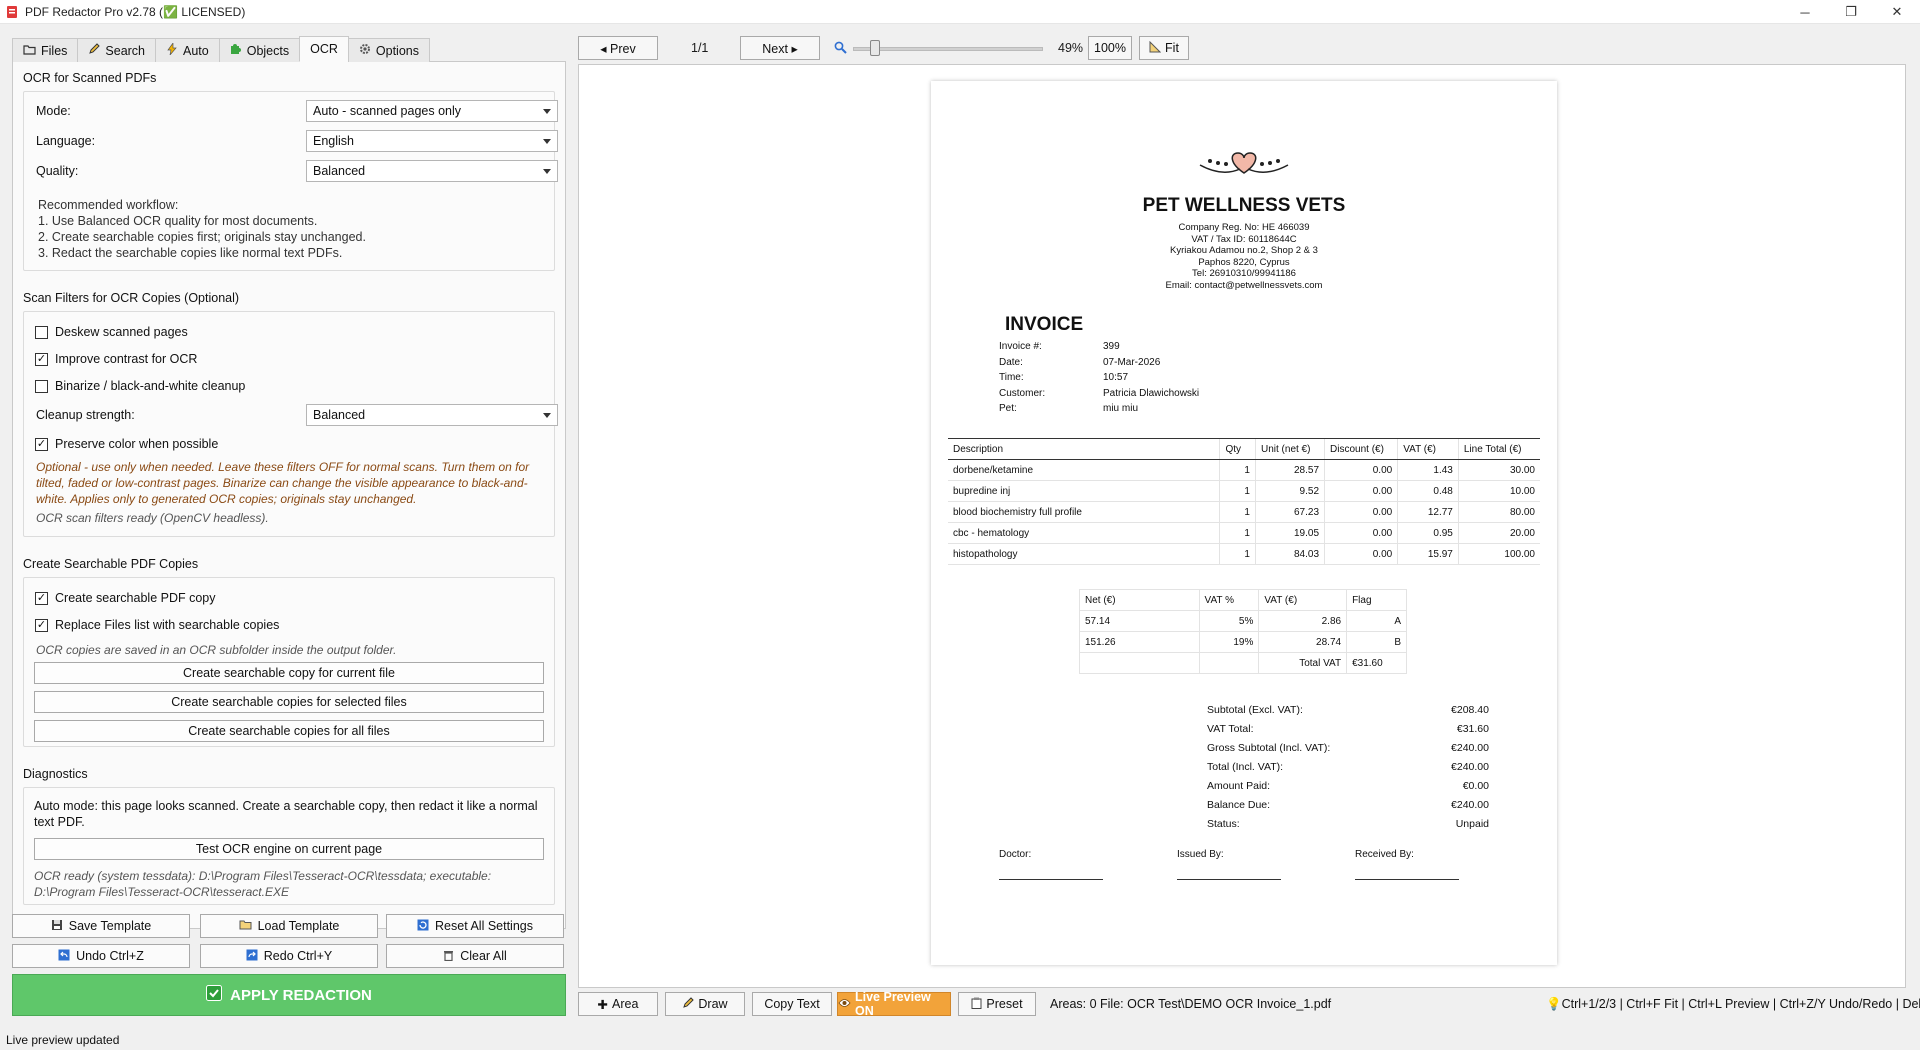 The height and width of the screenshot is (1050, 1920). Describe the element at coordinates (1110, 48) in the screenshot. I see `zoom-100-button: 100%` at that location.